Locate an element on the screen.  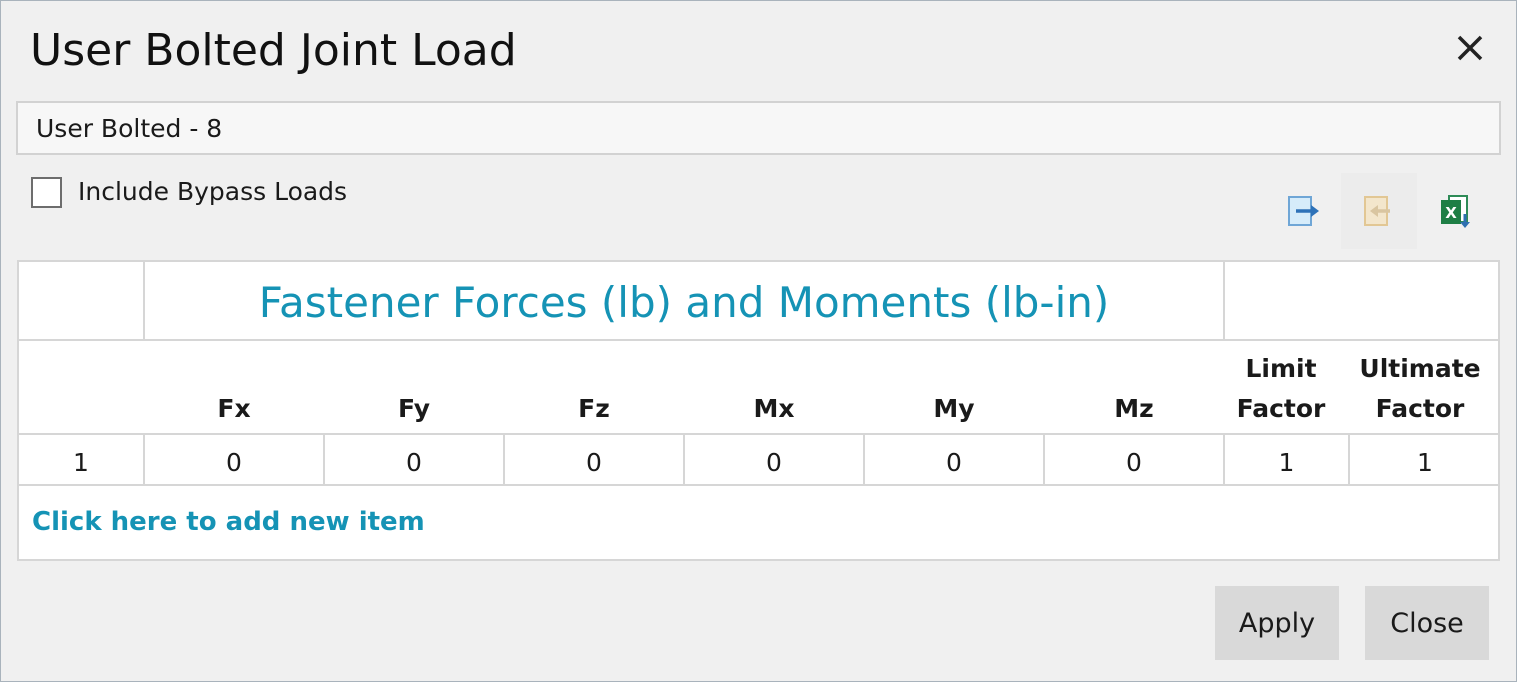
svg-text: X is located at coordinates (1451, 213).